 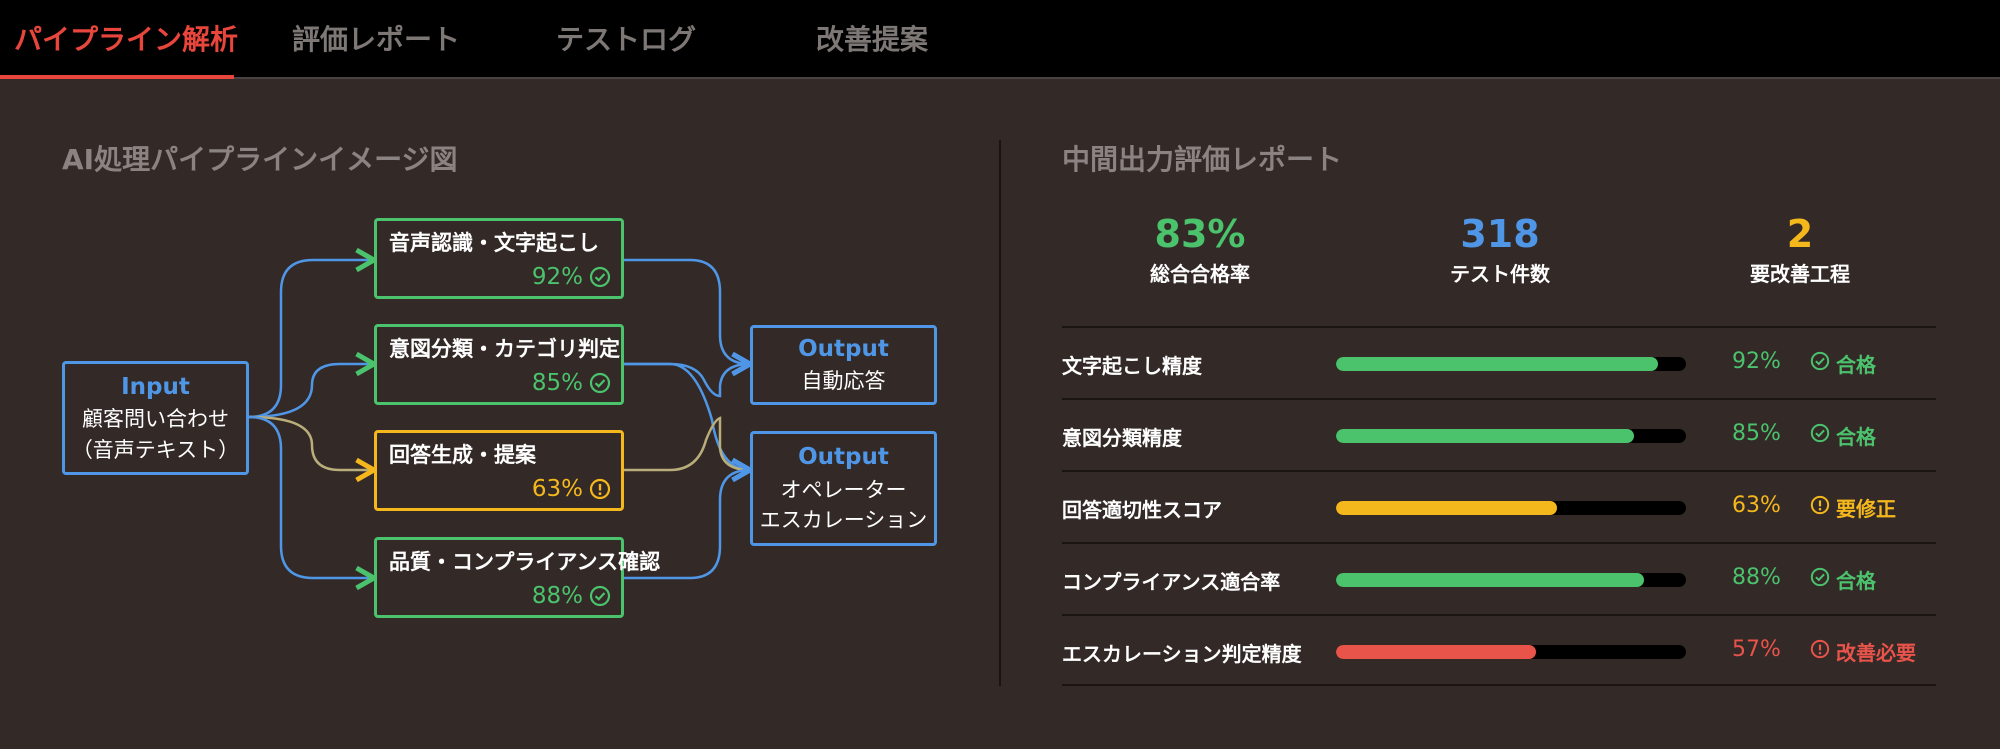 I want to click on stage-node-transcription: 音声認識・文字起こし 92%, so click(x=499, y=258).